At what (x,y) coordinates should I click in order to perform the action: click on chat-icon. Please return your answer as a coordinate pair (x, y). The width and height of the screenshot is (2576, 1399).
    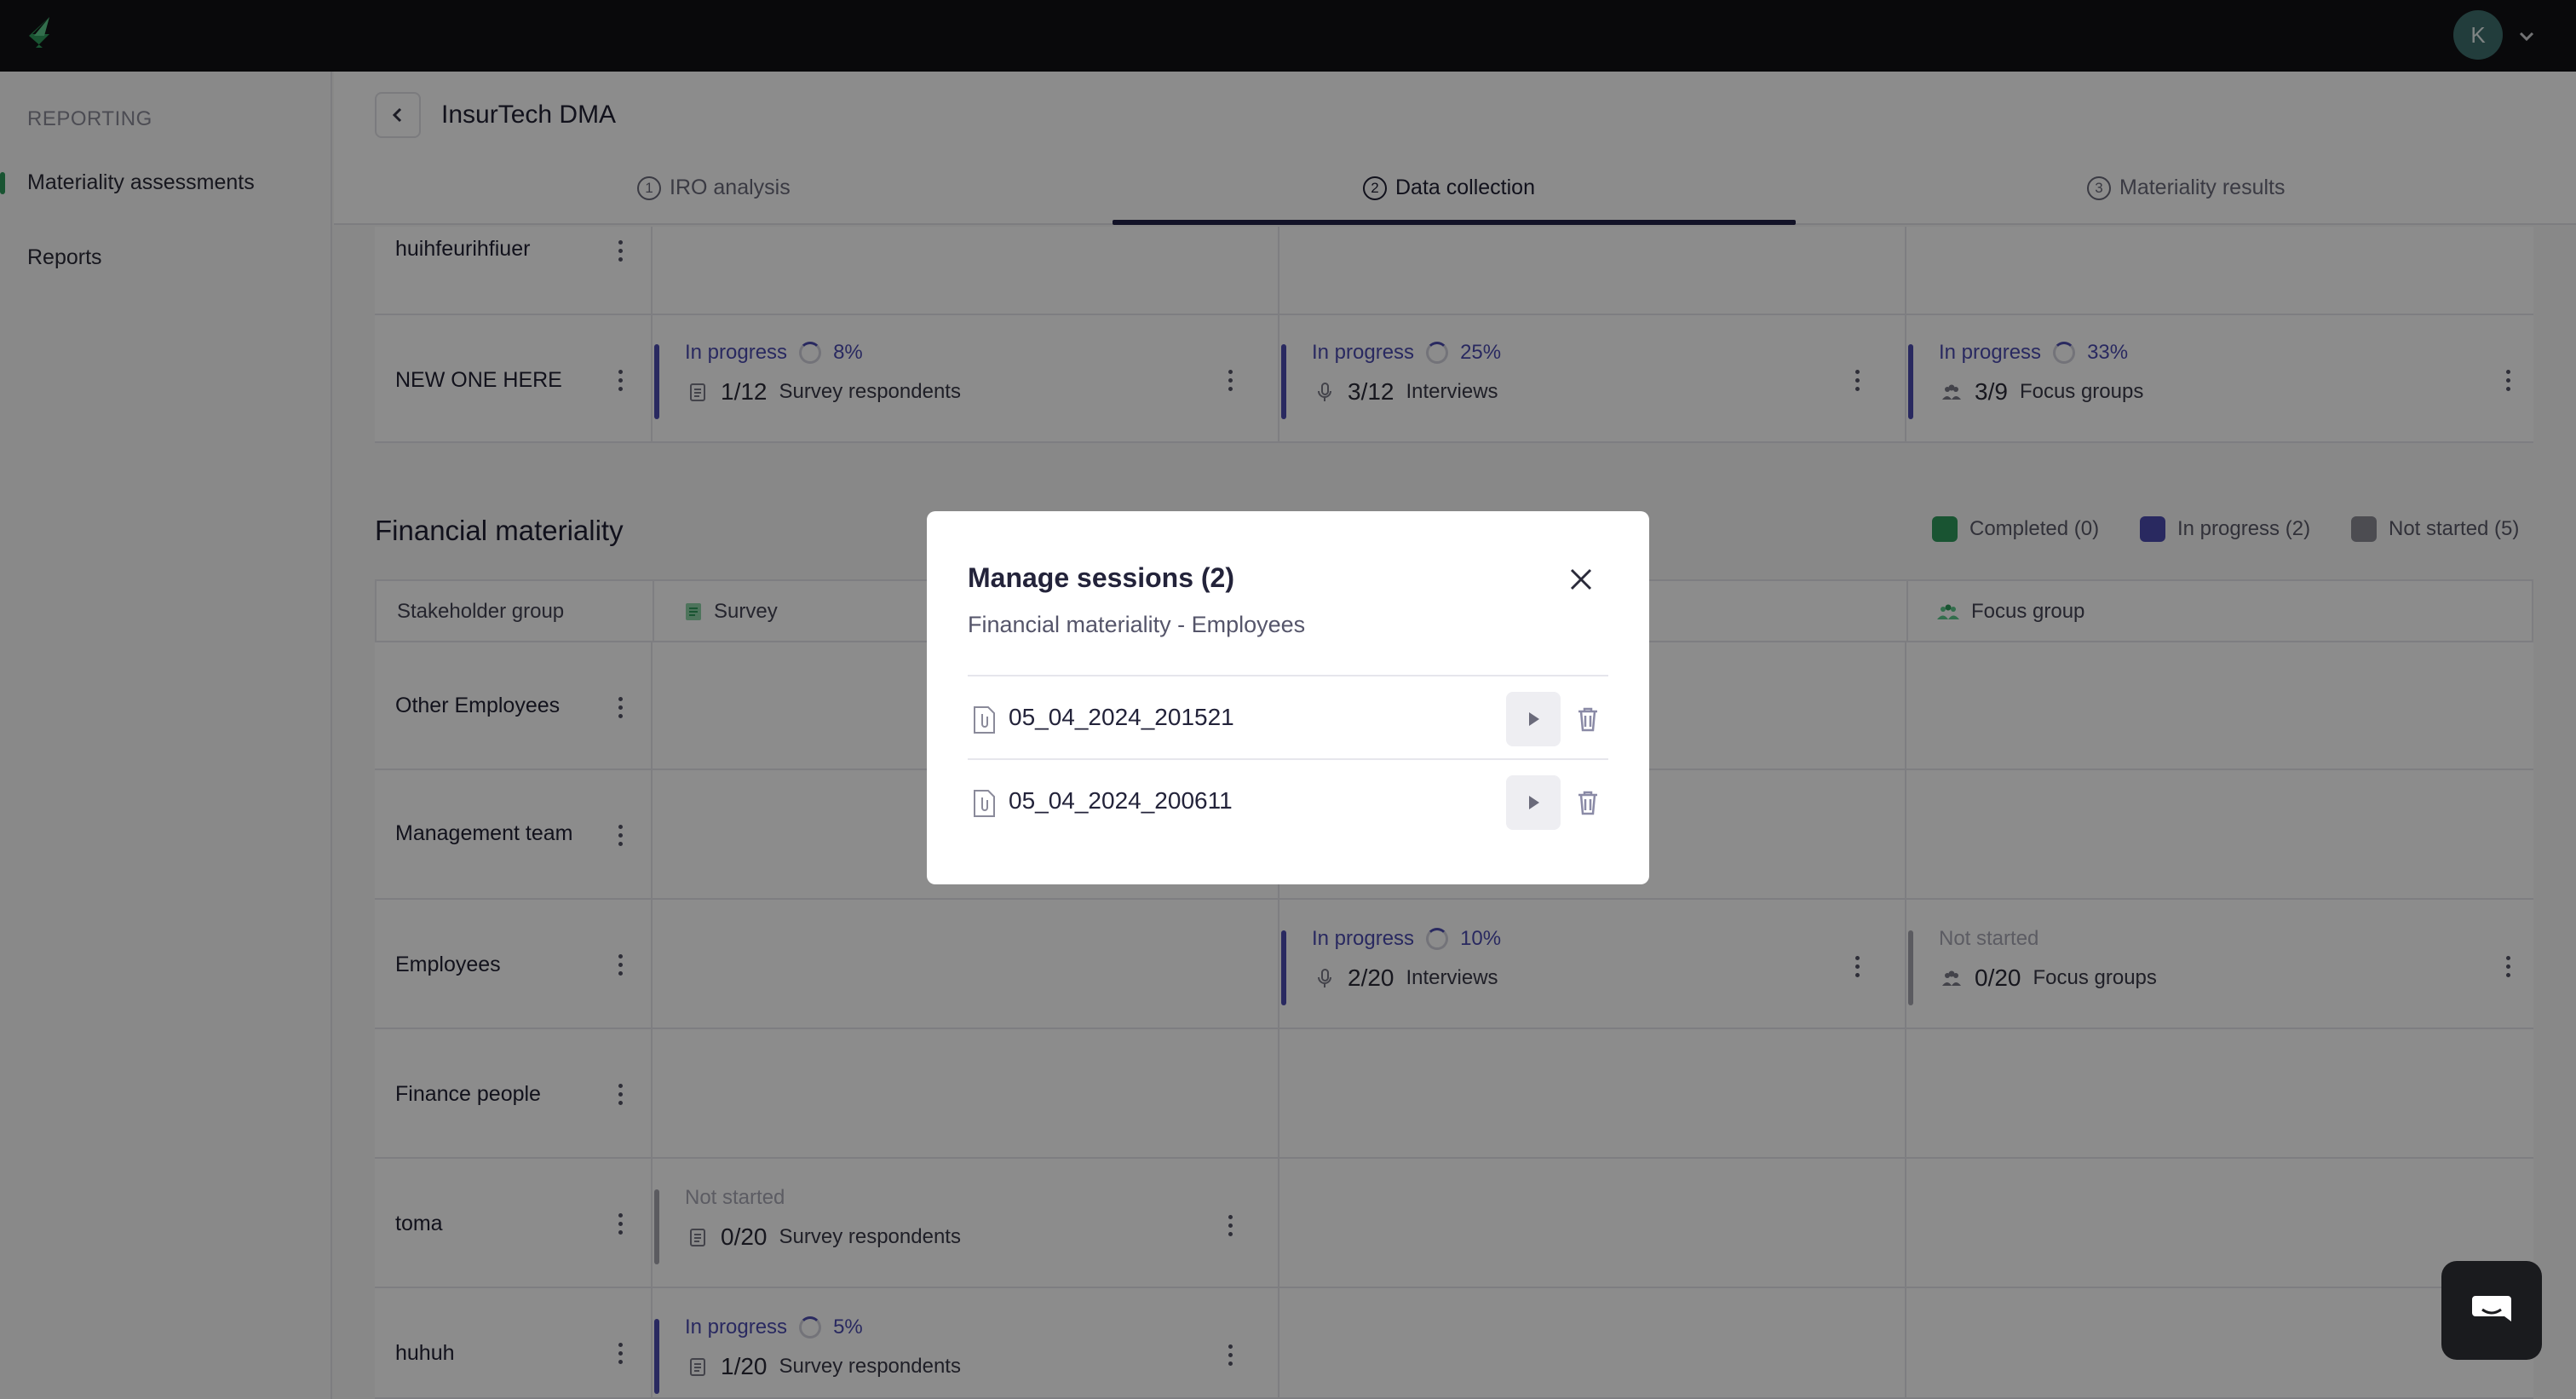
    Looking at the image, I should click on (2491, 1309).